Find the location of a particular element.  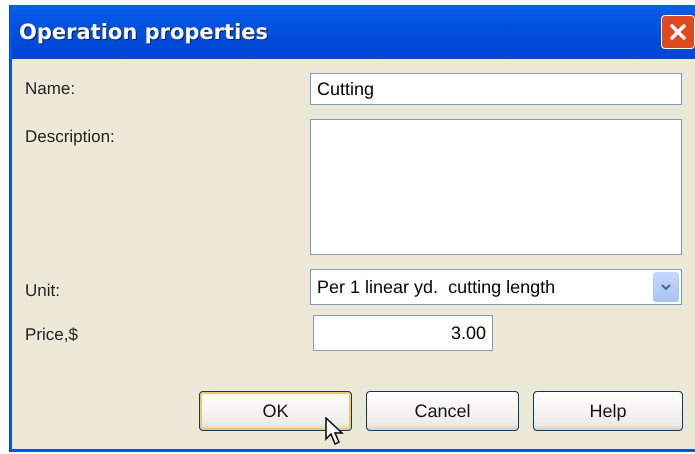

price-field: 3.00 is located at coordinates (403, 333).